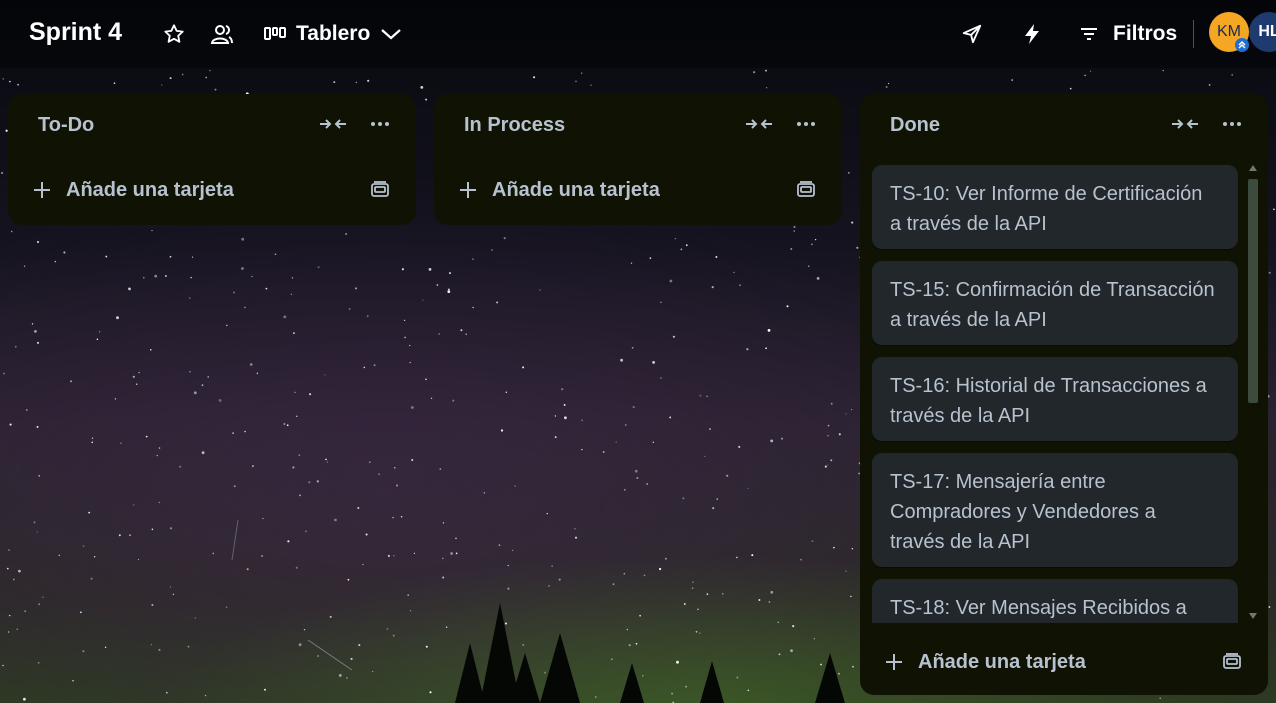 This screenshot has width=1276, height=703. I want to click on header-divider, so click(1193, 34).